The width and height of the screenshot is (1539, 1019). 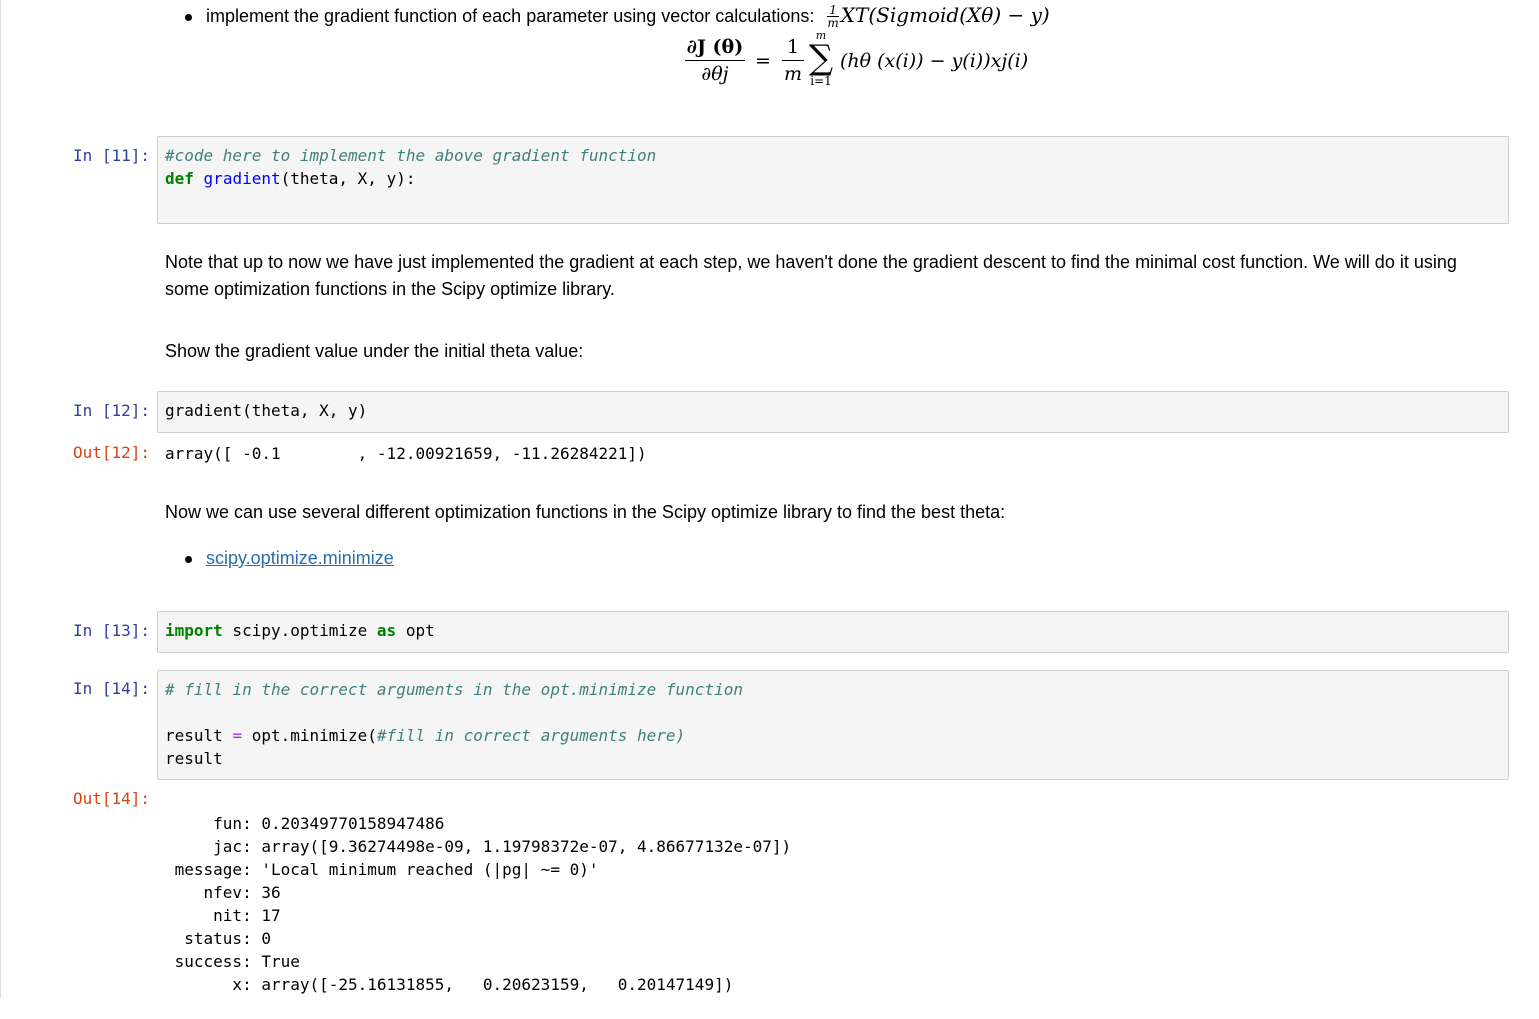 What do you see at coordinates (199, 735) in the screenshot?
I see `cell-14-line2-a: result` at bounding box center [199, 735].